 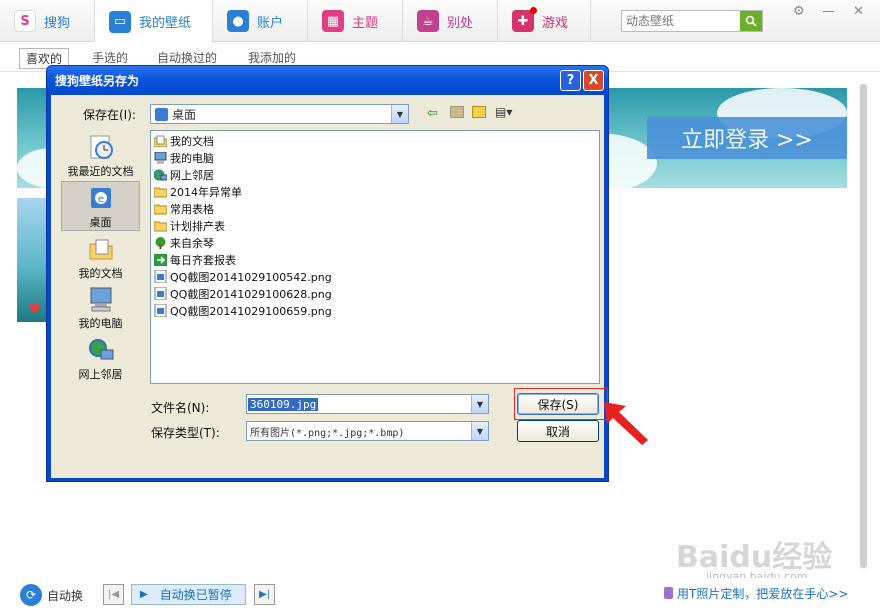 What do you see at coordinates (283, 404) in the screenshot?
I see `filename-value: 360109.jpg` at bounding box center [283, 404].